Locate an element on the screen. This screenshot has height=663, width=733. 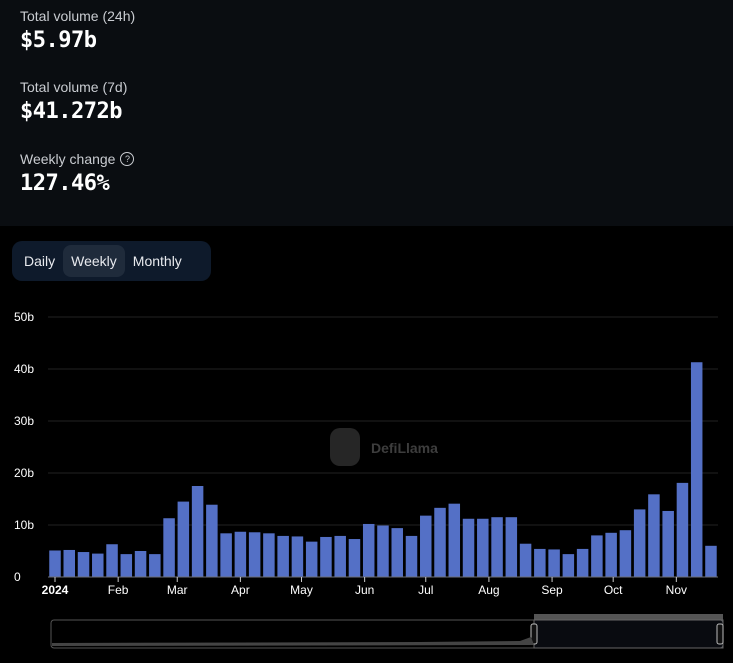
slider-window is located at coordinates (628, 634).